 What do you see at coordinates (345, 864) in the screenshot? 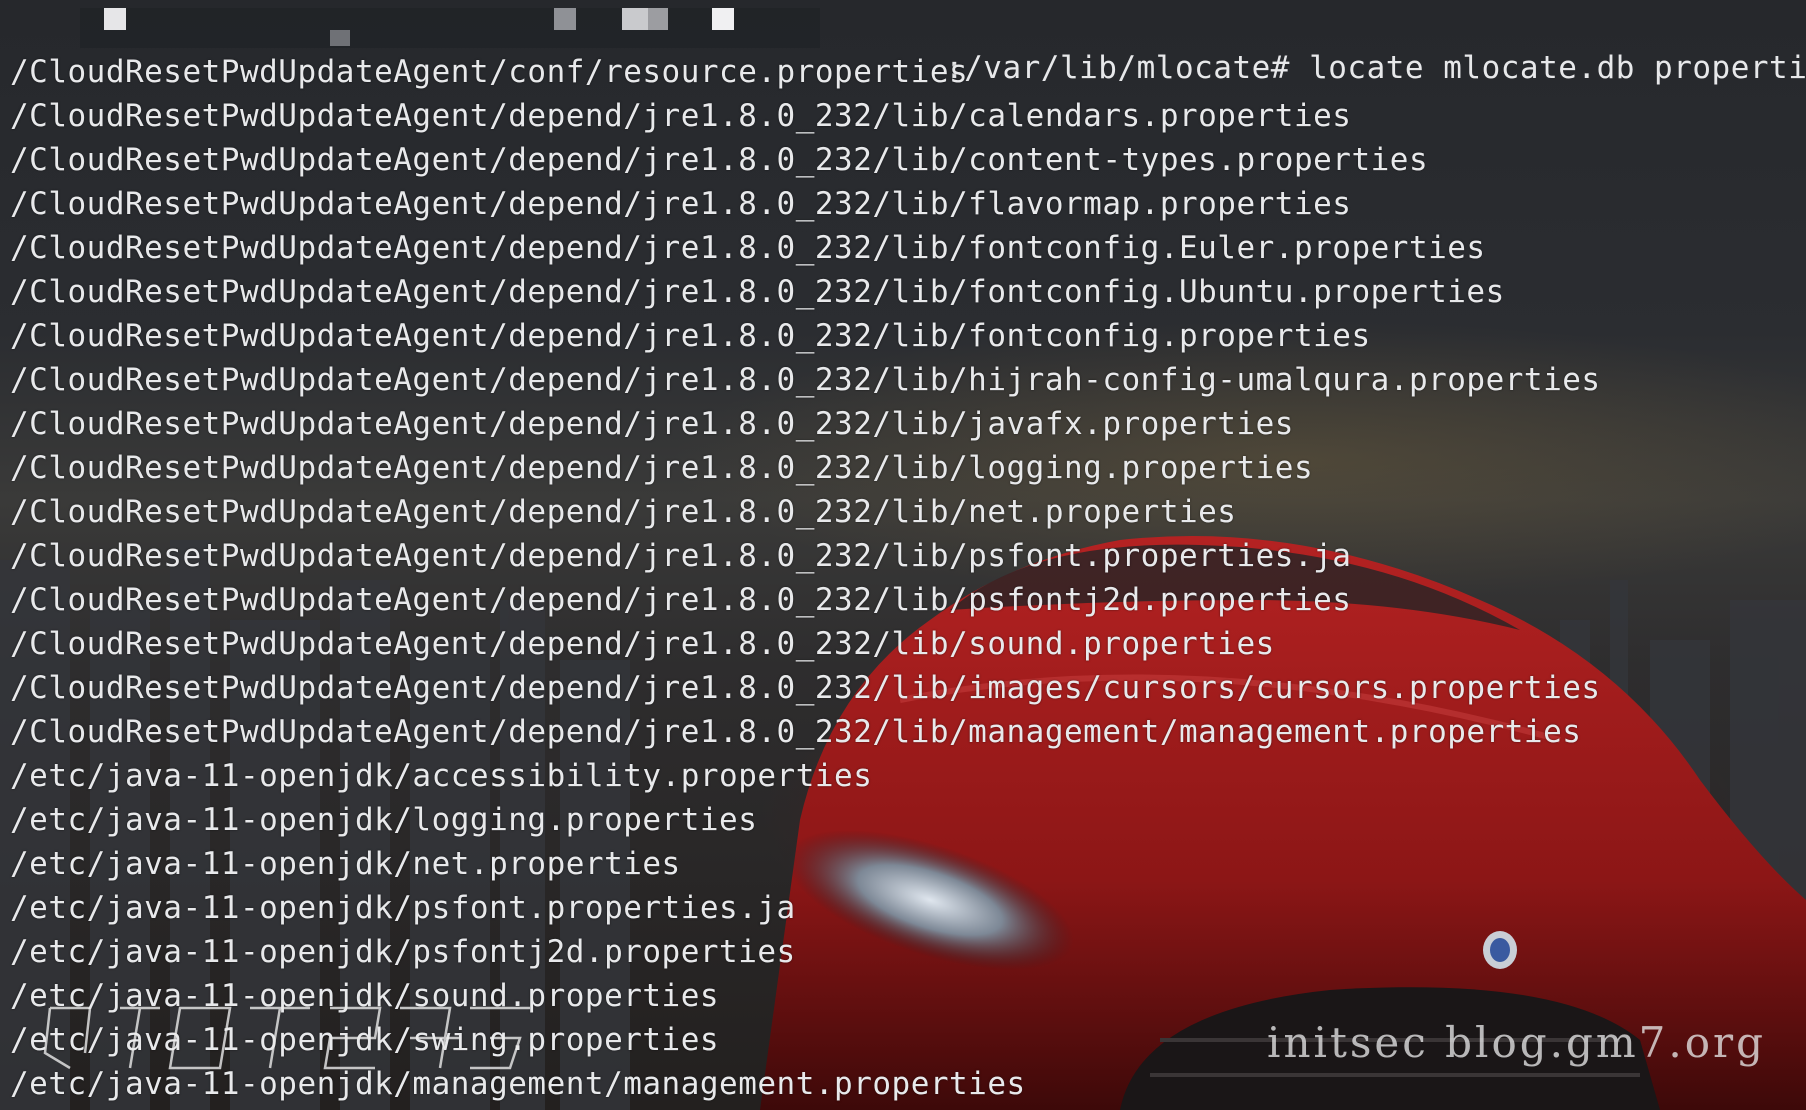
I see `output-line: /etc/java-11-openjdk/net.properties` at bounding box center [345, 864].